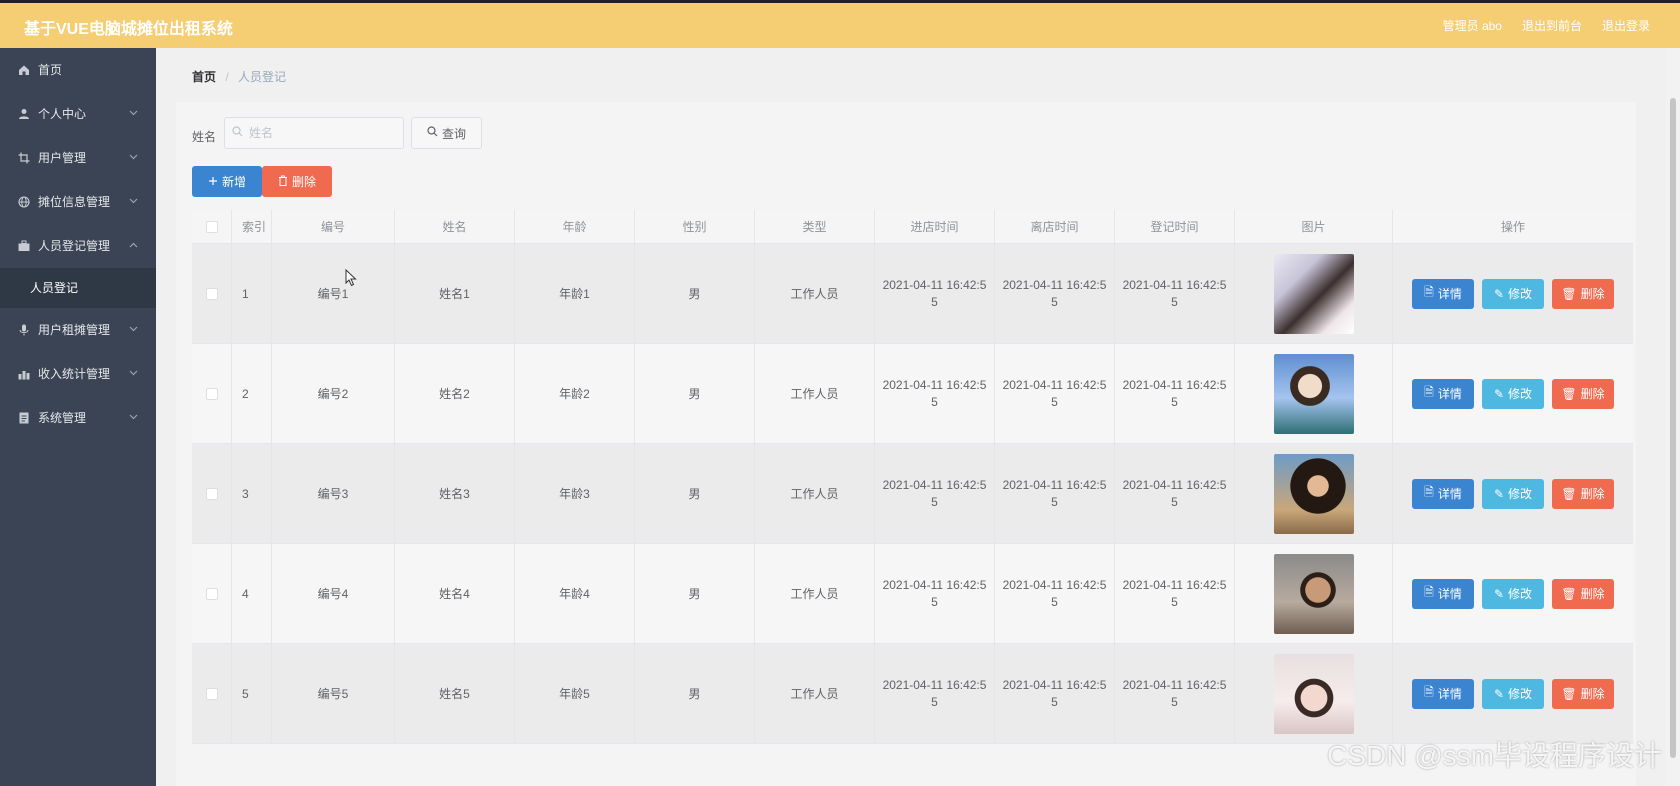 The height and width of the screenshot is (786, 1680). I want to click on header-select-all, so click(212, 226).